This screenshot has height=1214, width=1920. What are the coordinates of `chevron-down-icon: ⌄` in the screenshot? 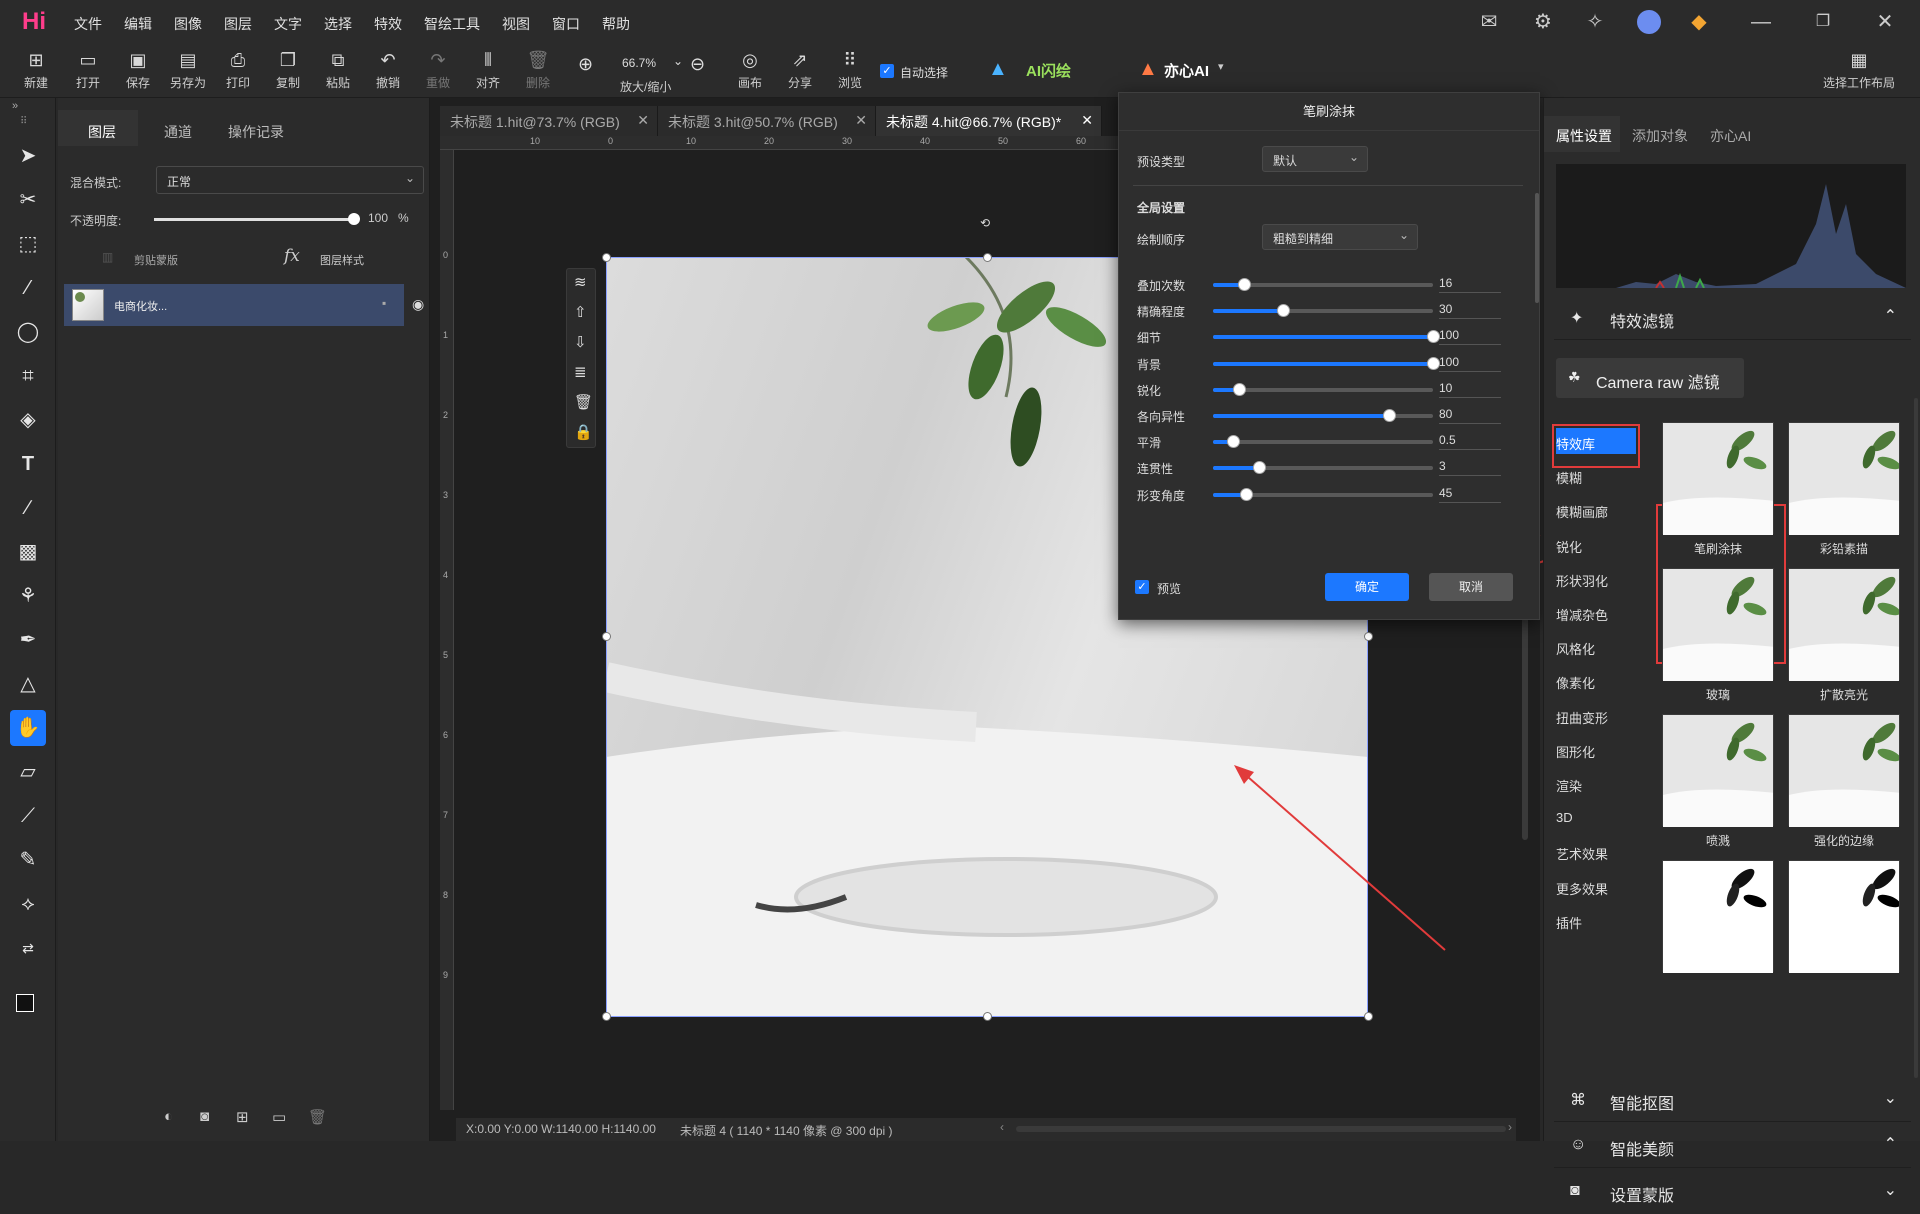 It's located at (678, 61).